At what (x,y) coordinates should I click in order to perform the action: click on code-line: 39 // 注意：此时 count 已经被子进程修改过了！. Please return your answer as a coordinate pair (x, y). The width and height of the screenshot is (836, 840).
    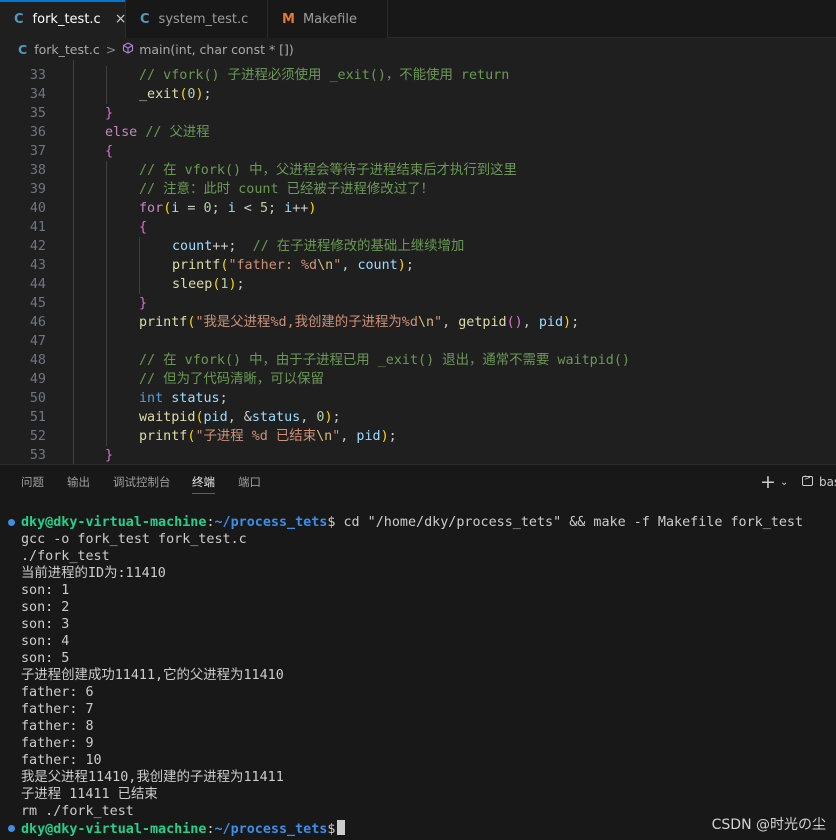
    Looking at the image, I should click on (418, 189).